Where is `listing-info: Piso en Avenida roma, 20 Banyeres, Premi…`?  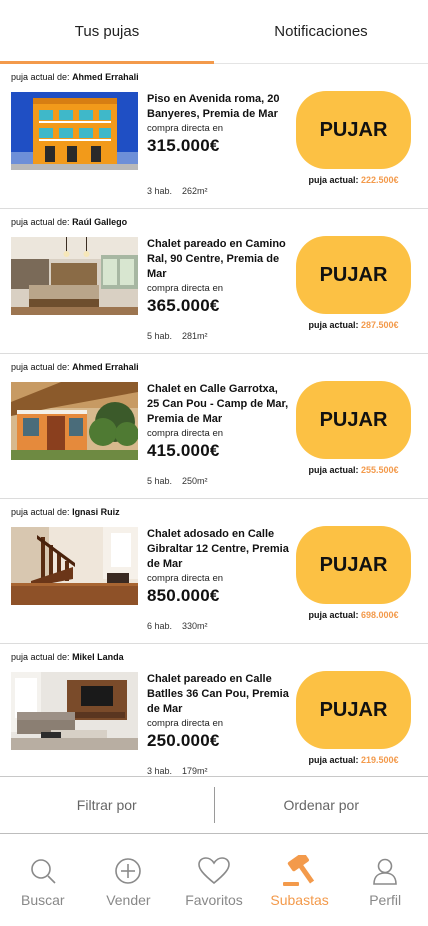
listing-info: Piso en Avenida roma, 20 Banyeres, Premi… is located at coordinates (218, 124).